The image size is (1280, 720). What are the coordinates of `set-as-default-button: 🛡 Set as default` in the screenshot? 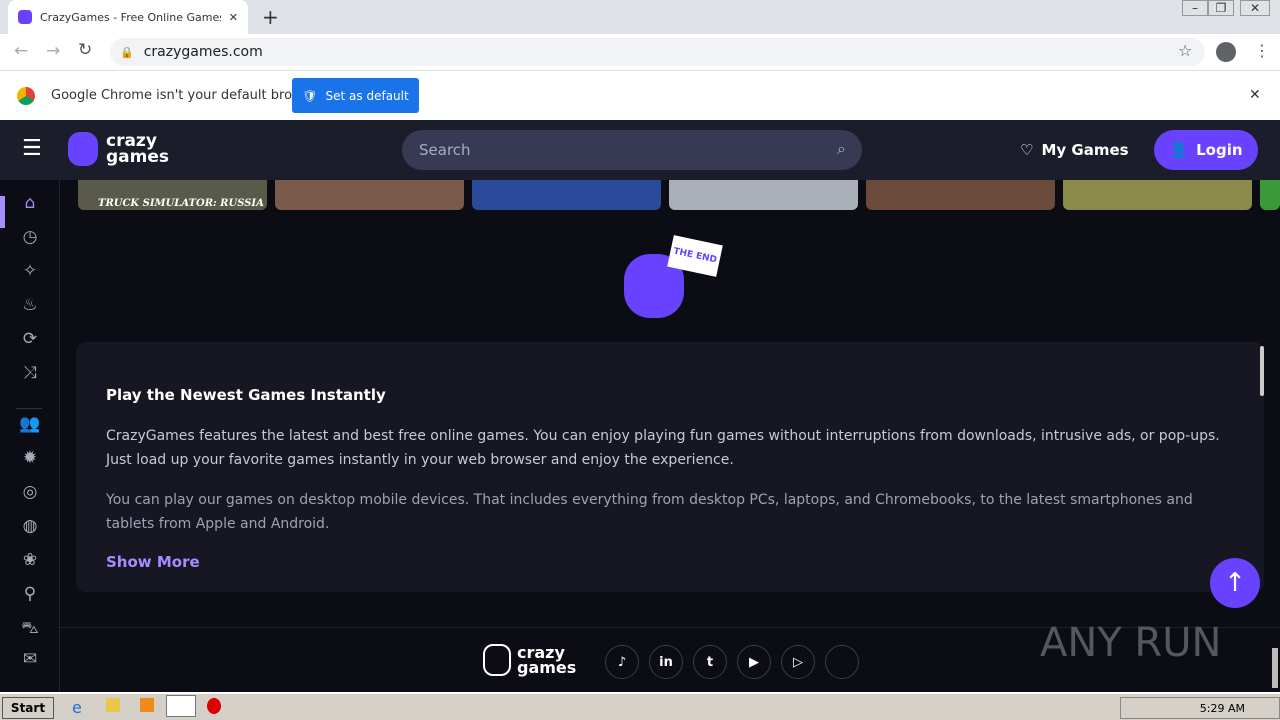 It's located at (355, 95).